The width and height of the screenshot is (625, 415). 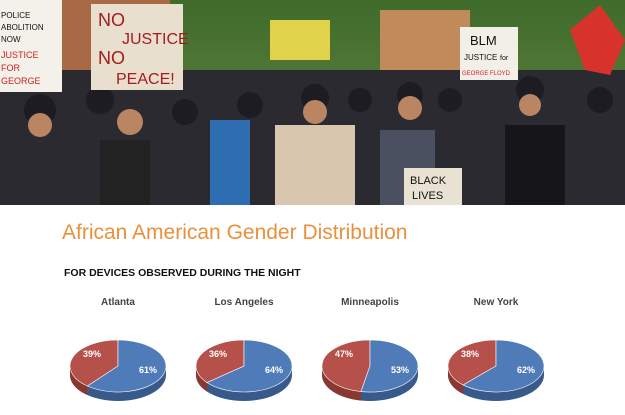 I want to click on pie-label-b: 62%, so click(x=526, y=370).